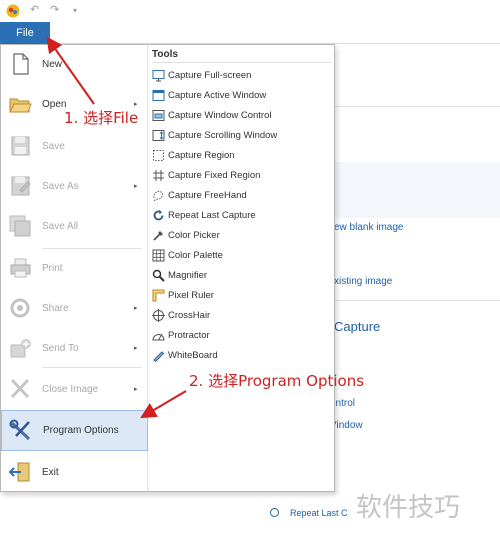 Image resolution: width=500 pixels, height=542 pixels. Describe the element at coordinates (13, 11) in the screenshot. I see `app-logo-icon` at that location.